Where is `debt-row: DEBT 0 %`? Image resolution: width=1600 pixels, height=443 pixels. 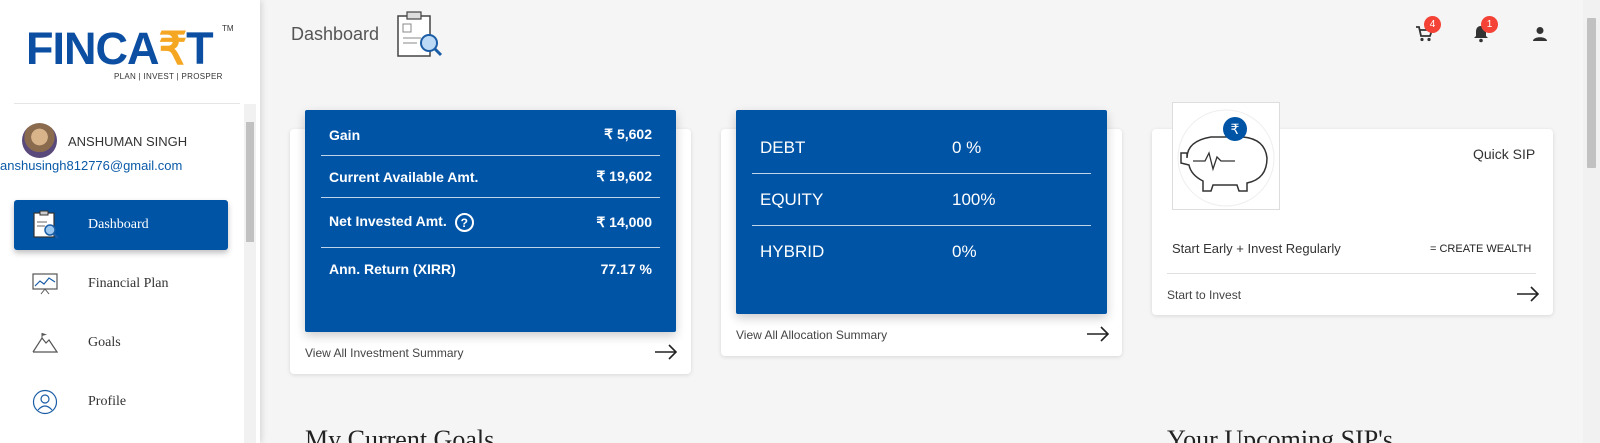
debt-row: DEBT 0 % is located at coordinates (921, 148).